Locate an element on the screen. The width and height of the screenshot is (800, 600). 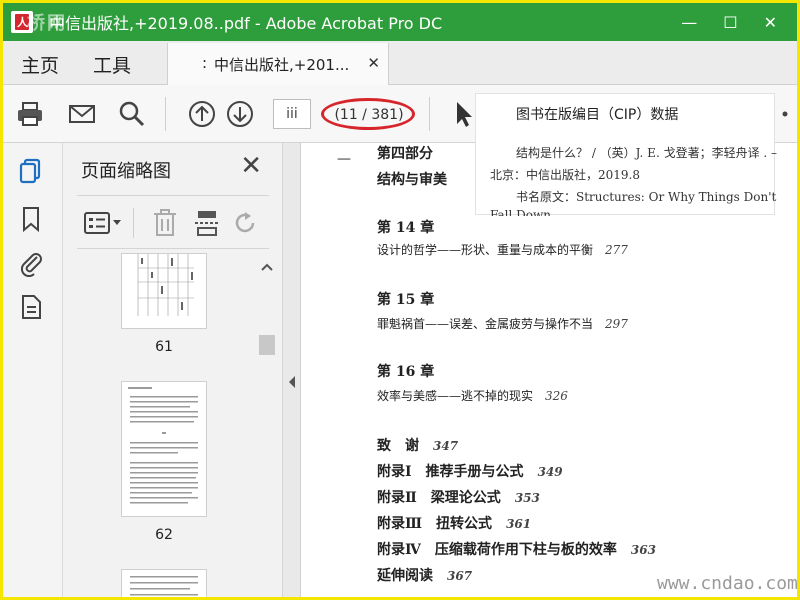
extract-page-icon is located at coordinates (207, 223).